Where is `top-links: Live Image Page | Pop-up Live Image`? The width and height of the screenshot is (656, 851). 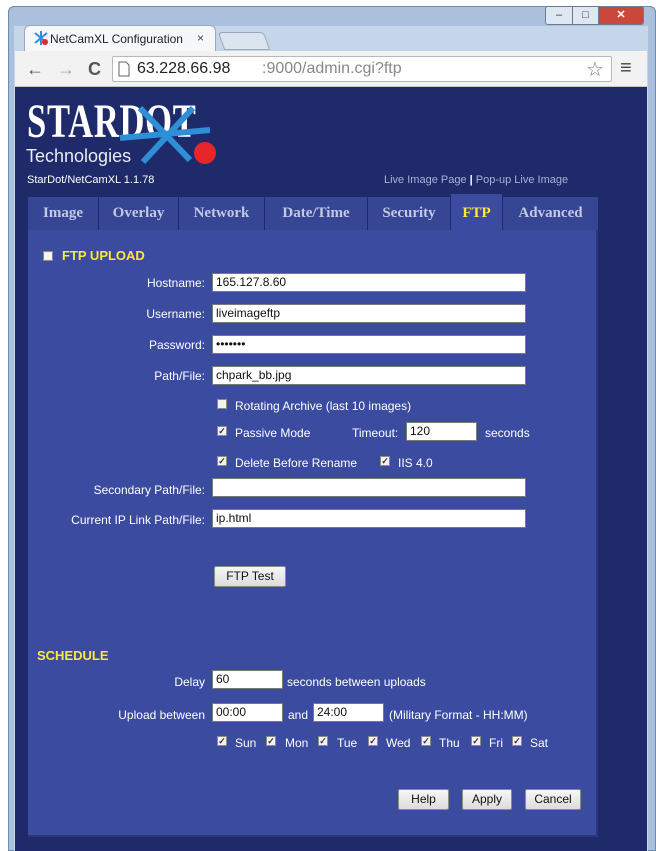
top-links: Live Image Page | Pop-up Live Image is located at coordinates (476, 180).